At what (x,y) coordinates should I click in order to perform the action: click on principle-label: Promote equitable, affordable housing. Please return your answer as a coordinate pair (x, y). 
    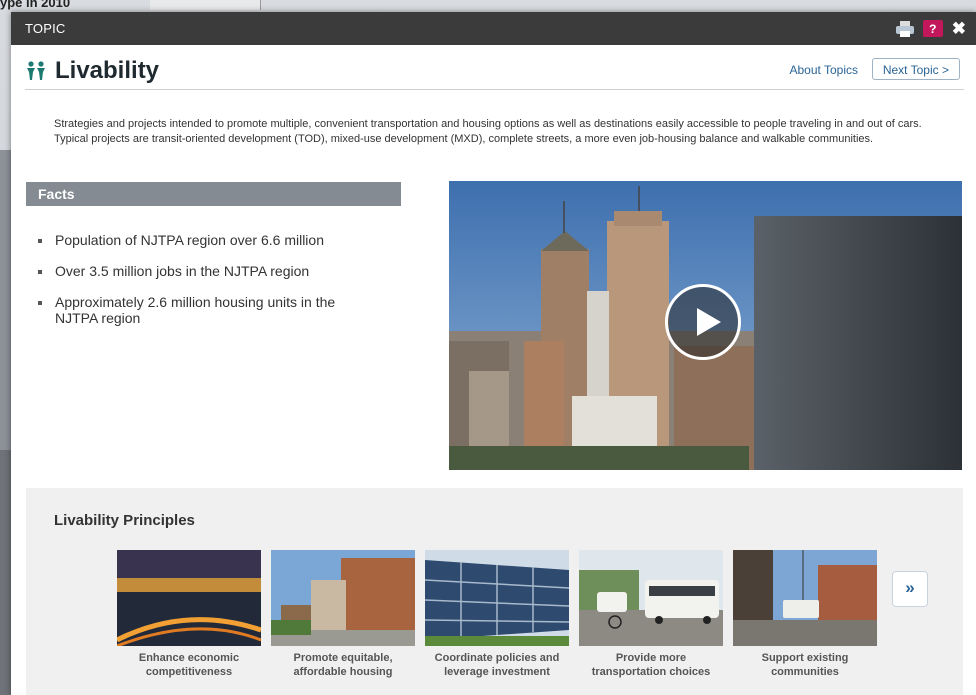
    Looking at the image, I should click on (343, 665).